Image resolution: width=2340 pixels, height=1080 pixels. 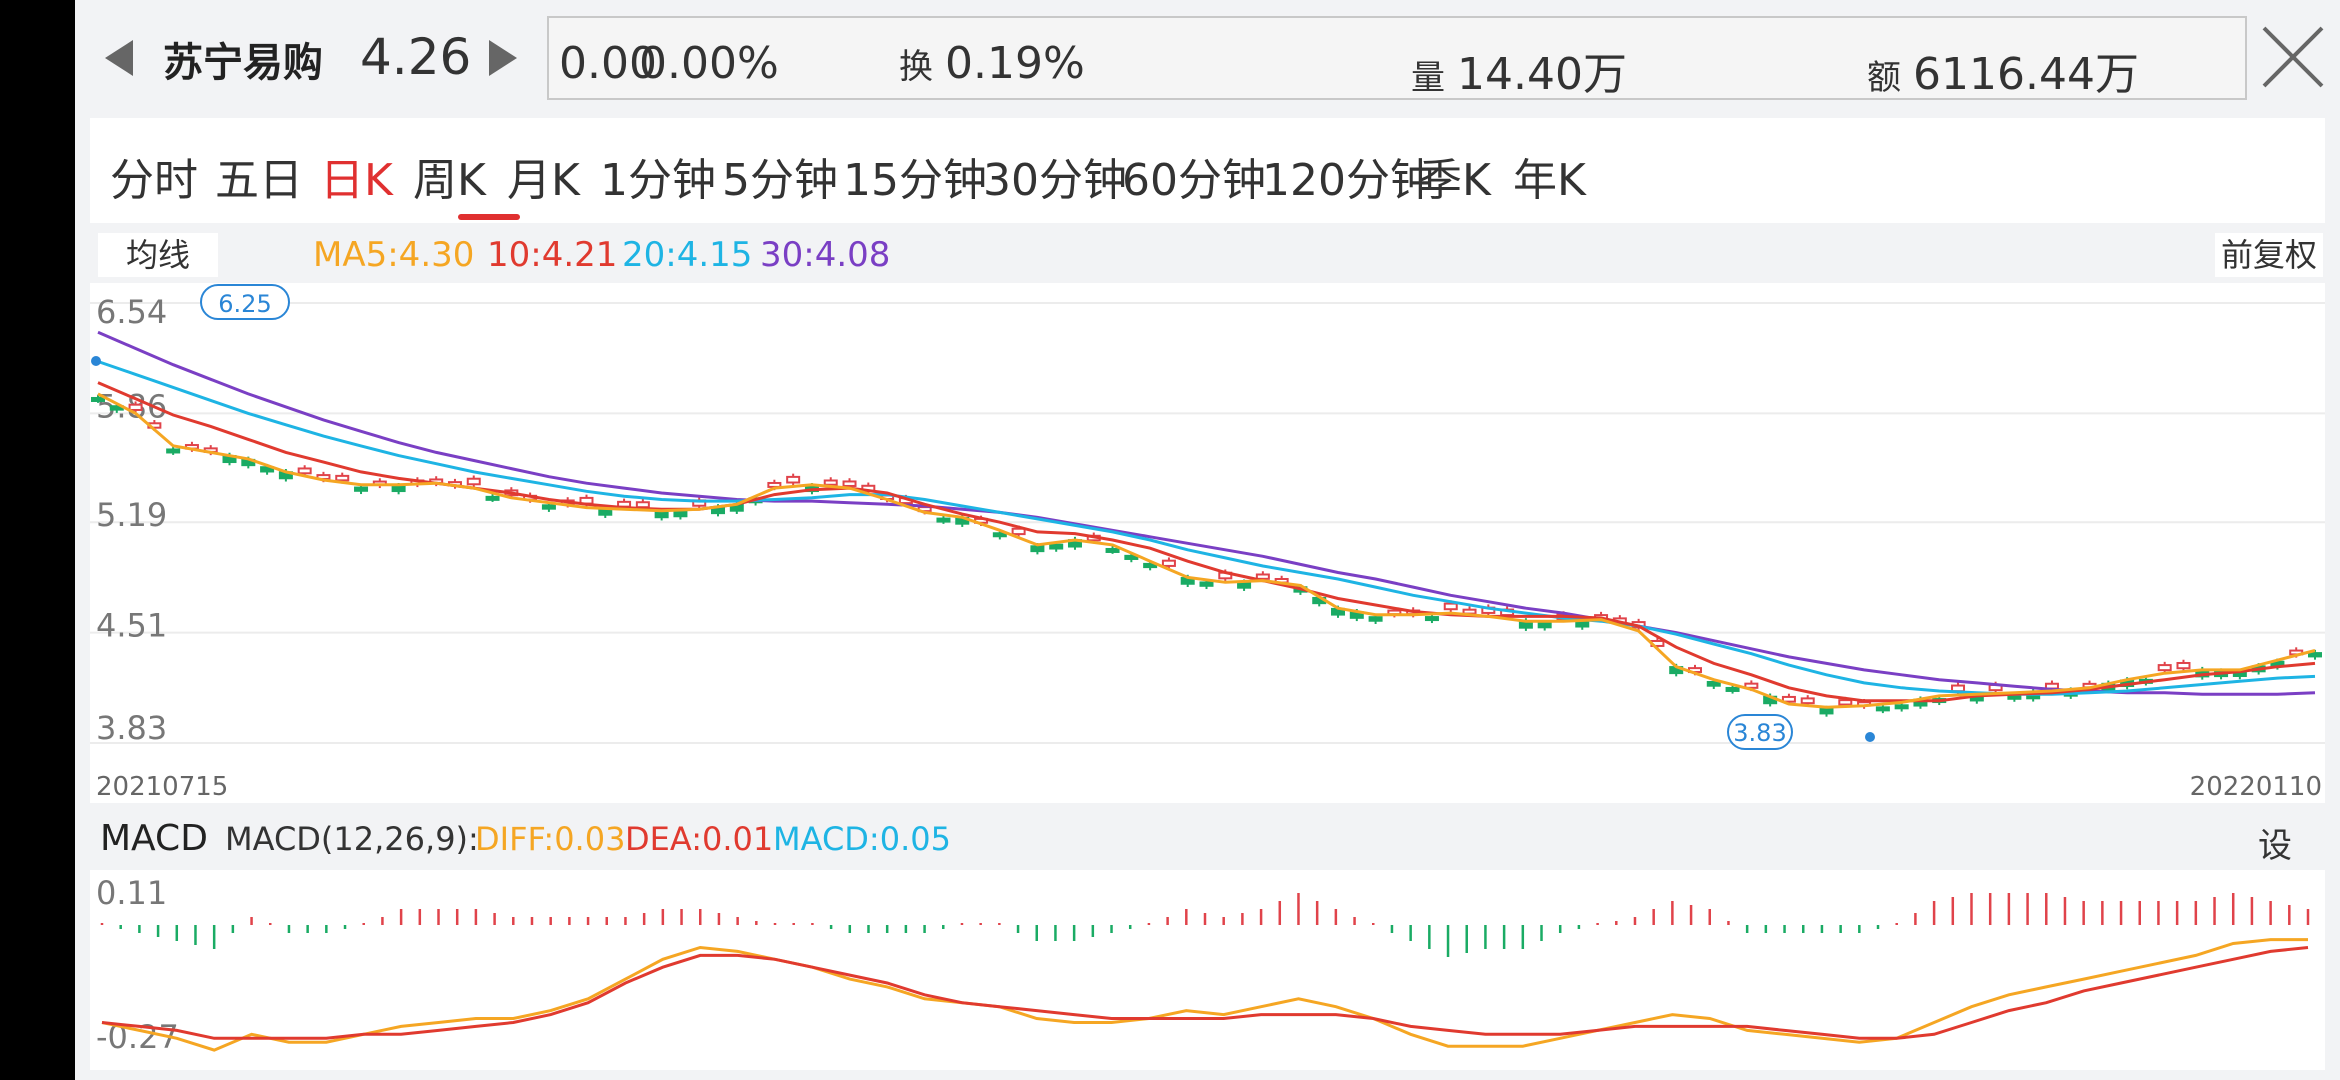 What do you see at coordinates (1348, 176) in the screenshot?
I see `tab-120min: 120分钟` at bounding box center [1348, 176].